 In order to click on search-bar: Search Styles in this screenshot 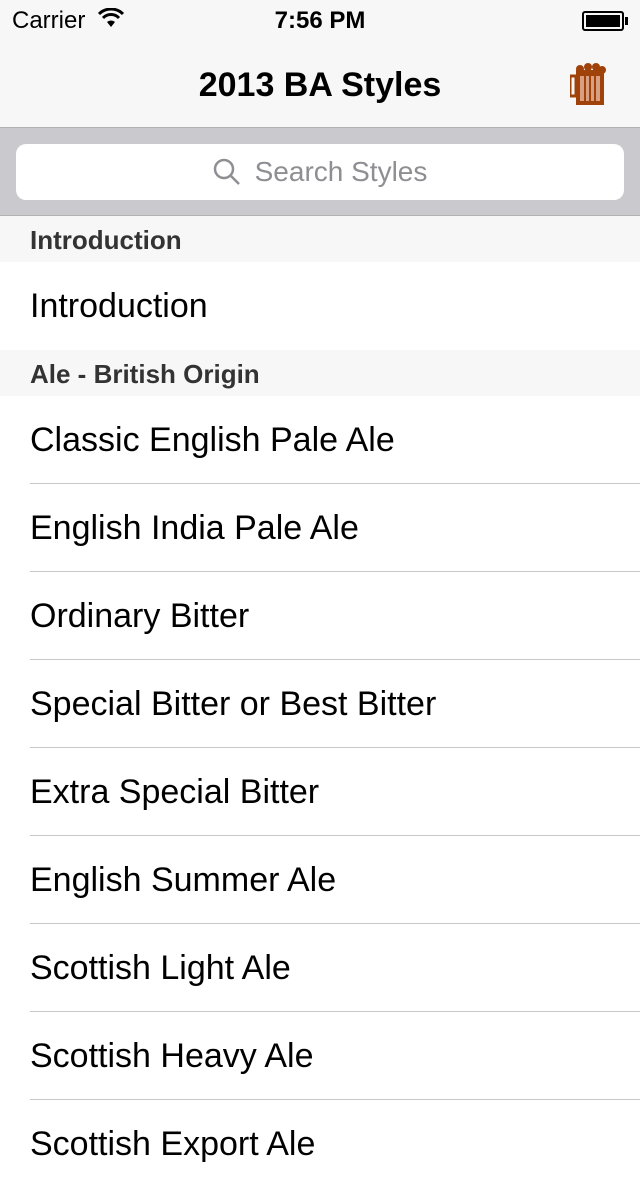, I will do `click(320, 172)`.